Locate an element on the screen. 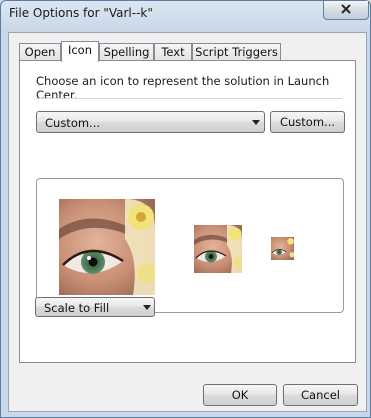  tab-icon: Icon is located at coordinates (80, 51).